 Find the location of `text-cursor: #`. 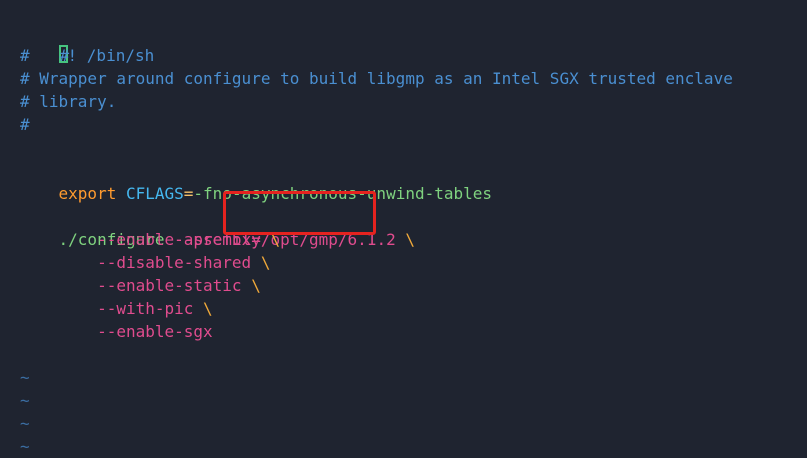

text-cursor: # is located at coordinates (64, 55).